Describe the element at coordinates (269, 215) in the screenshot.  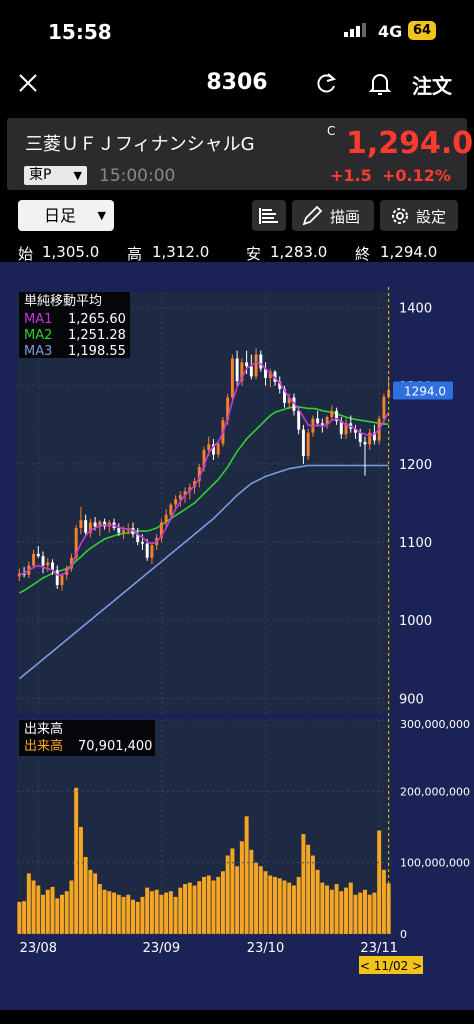
I see `indicator-list-button` at that location.